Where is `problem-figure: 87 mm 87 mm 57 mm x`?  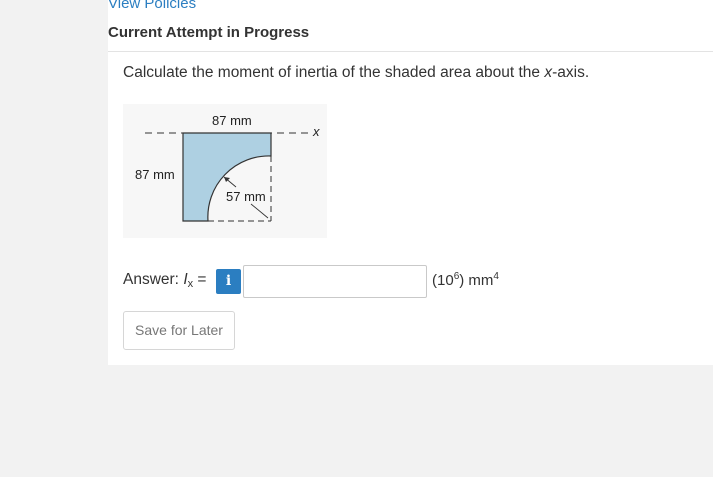
problem-figure: 87 mm 87 mm 57 mm x is located at coordinates (225, 171).